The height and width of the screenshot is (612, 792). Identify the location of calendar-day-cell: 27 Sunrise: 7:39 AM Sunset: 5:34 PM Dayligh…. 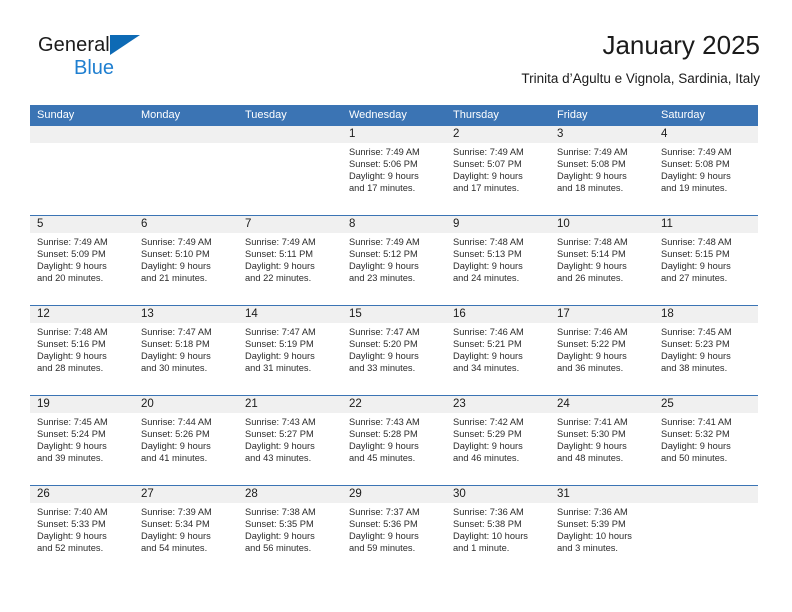
(186, 530).